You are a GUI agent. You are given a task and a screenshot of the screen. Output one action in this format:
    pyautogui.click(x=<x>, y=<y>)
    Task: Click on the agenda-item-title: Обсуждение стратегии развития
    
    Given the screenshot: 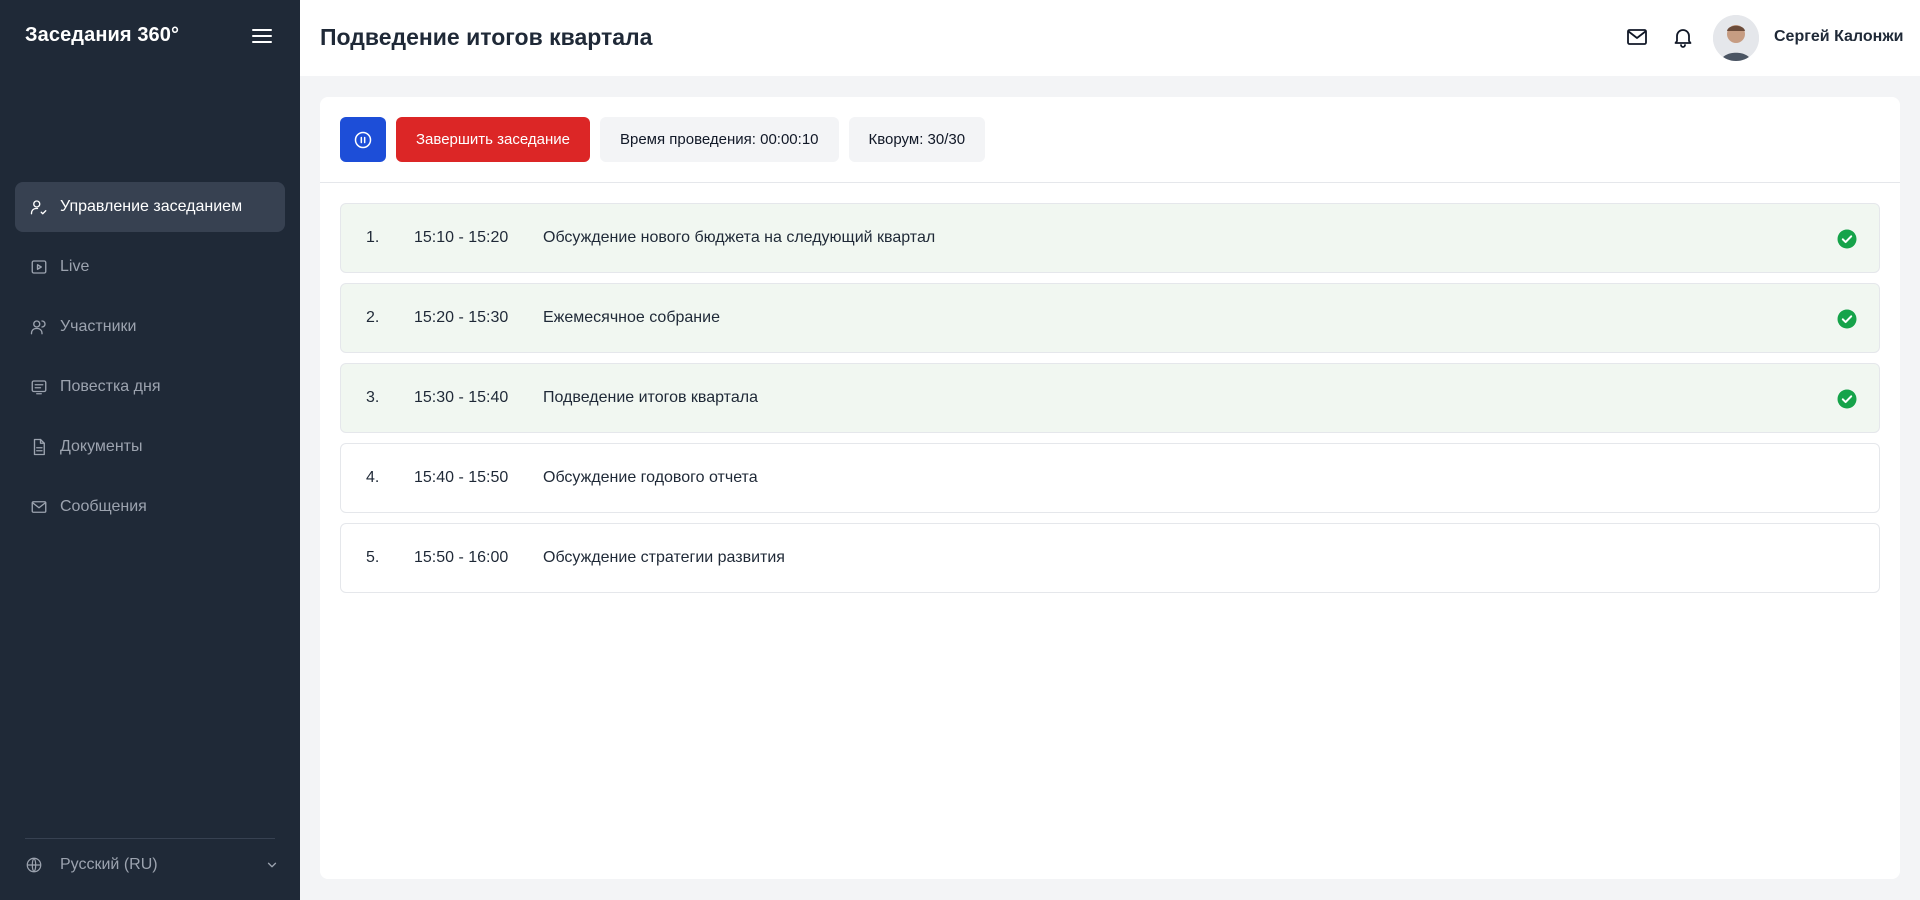 What is the action you would take?
    pyautogui.click(x=664, y=557)
    